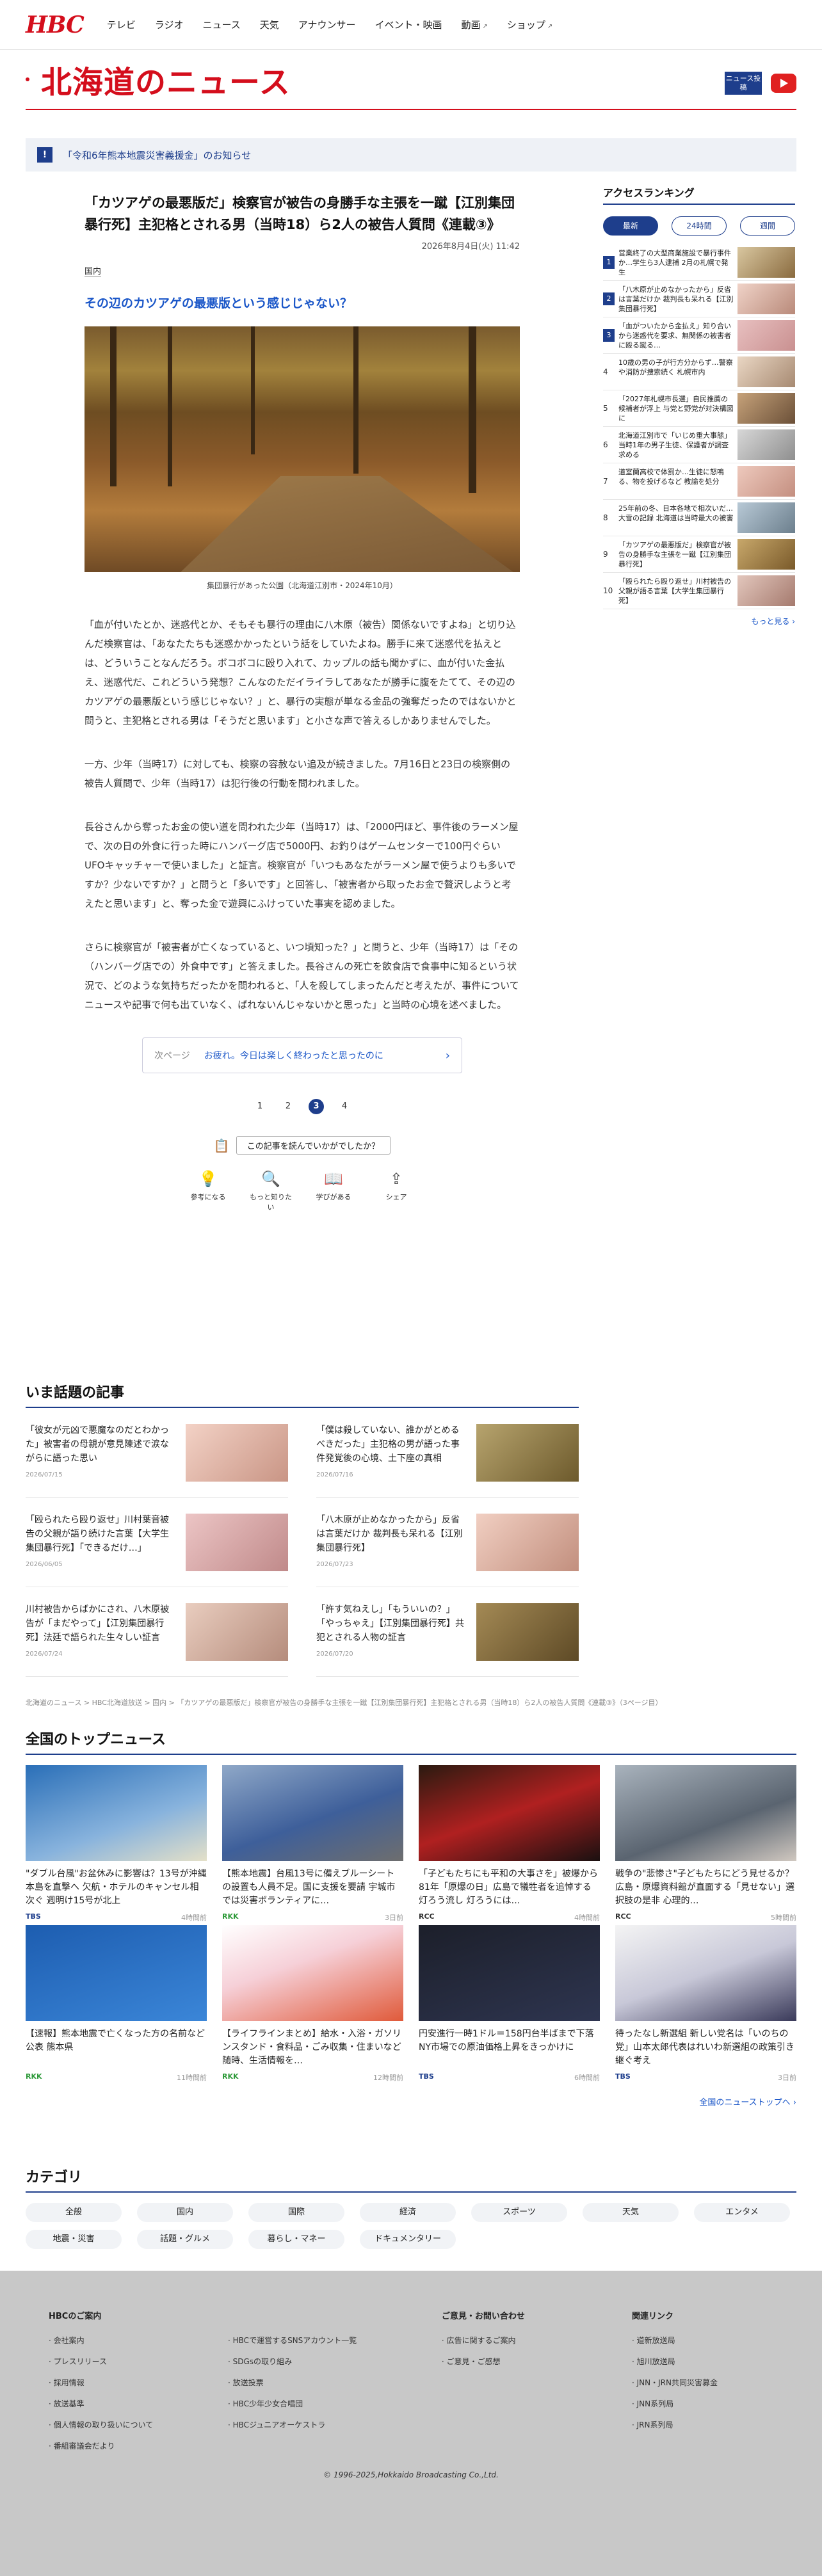 The width and height of the screenshot is (822, 2576). I want to click on article-lead: その辺のカツアゲの最悪版という感じじゃない？, so click(219, 303).